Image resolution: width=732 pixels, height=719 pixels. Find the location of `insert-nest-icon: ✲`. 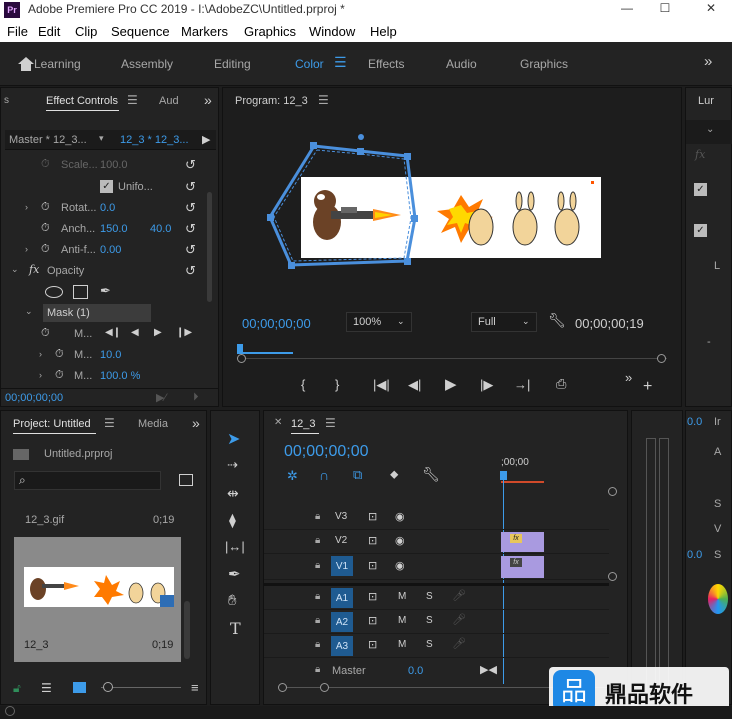

insert-nest-icon: ✲ is located at coordinates (292, 476).